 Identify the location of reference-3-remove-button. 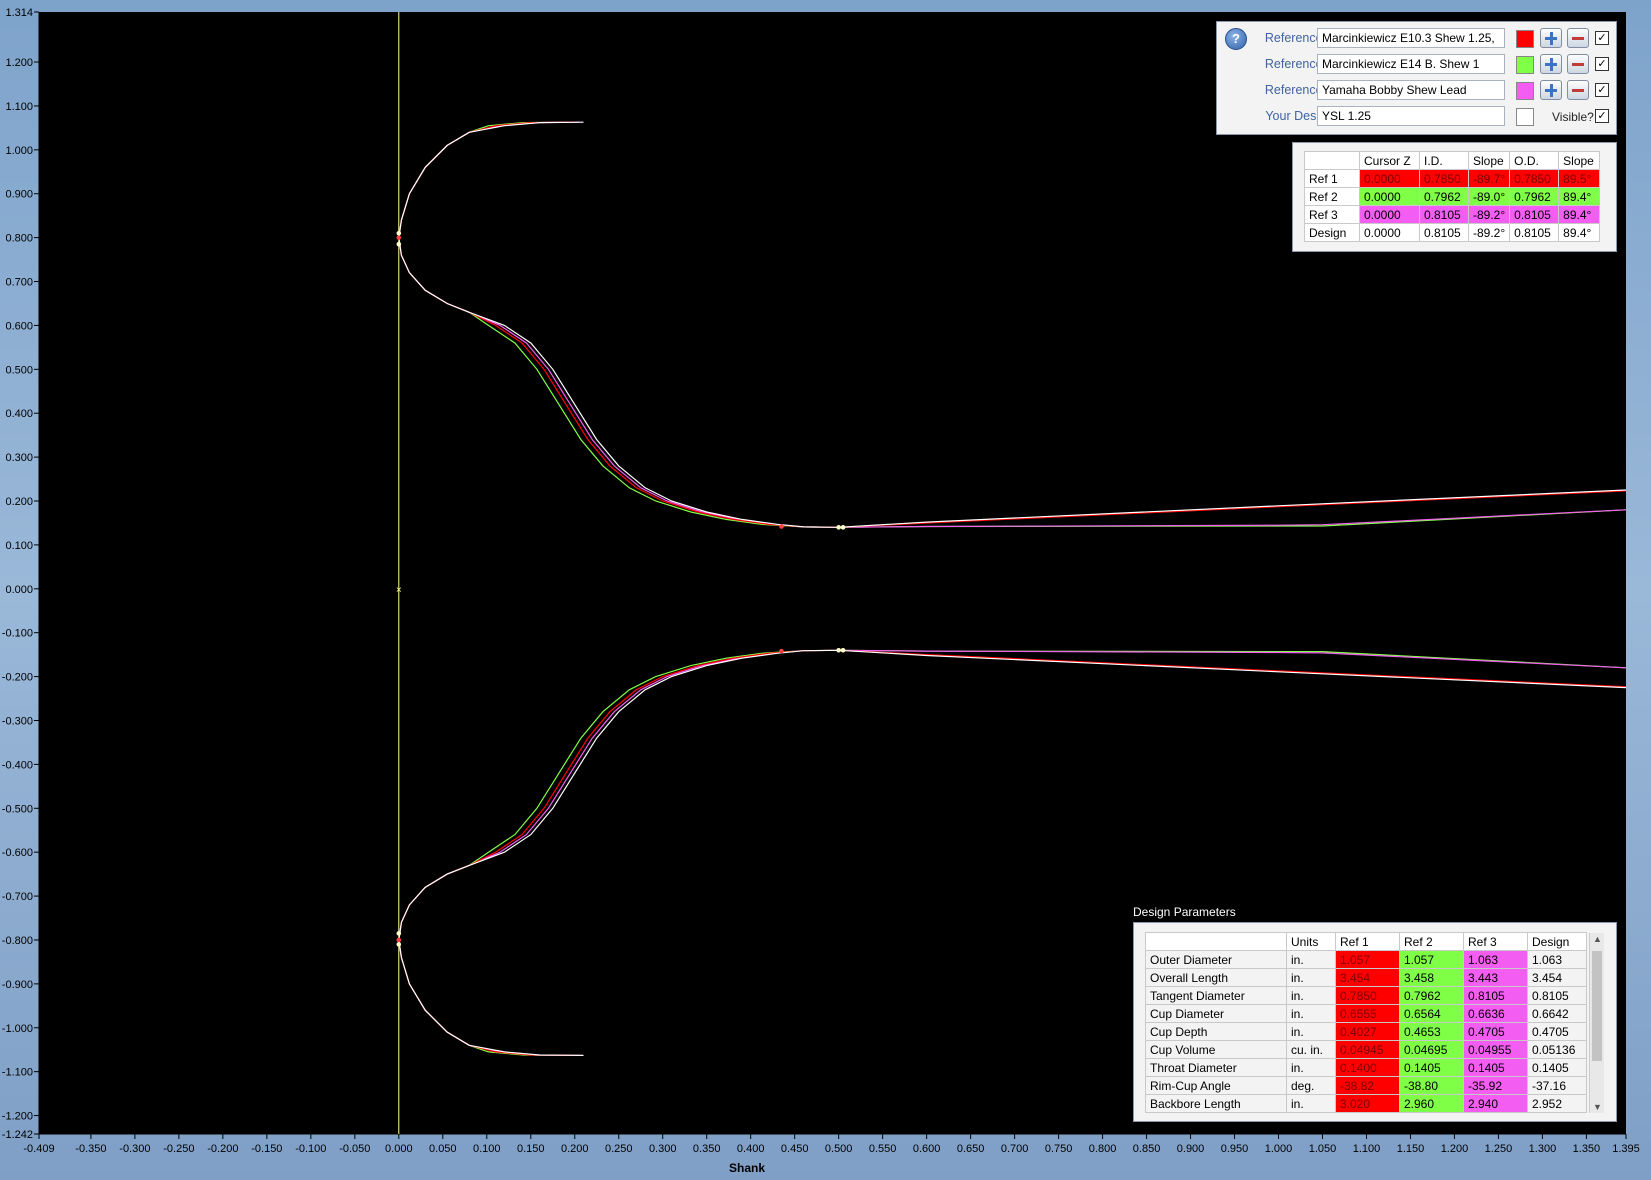
(1578, 90).